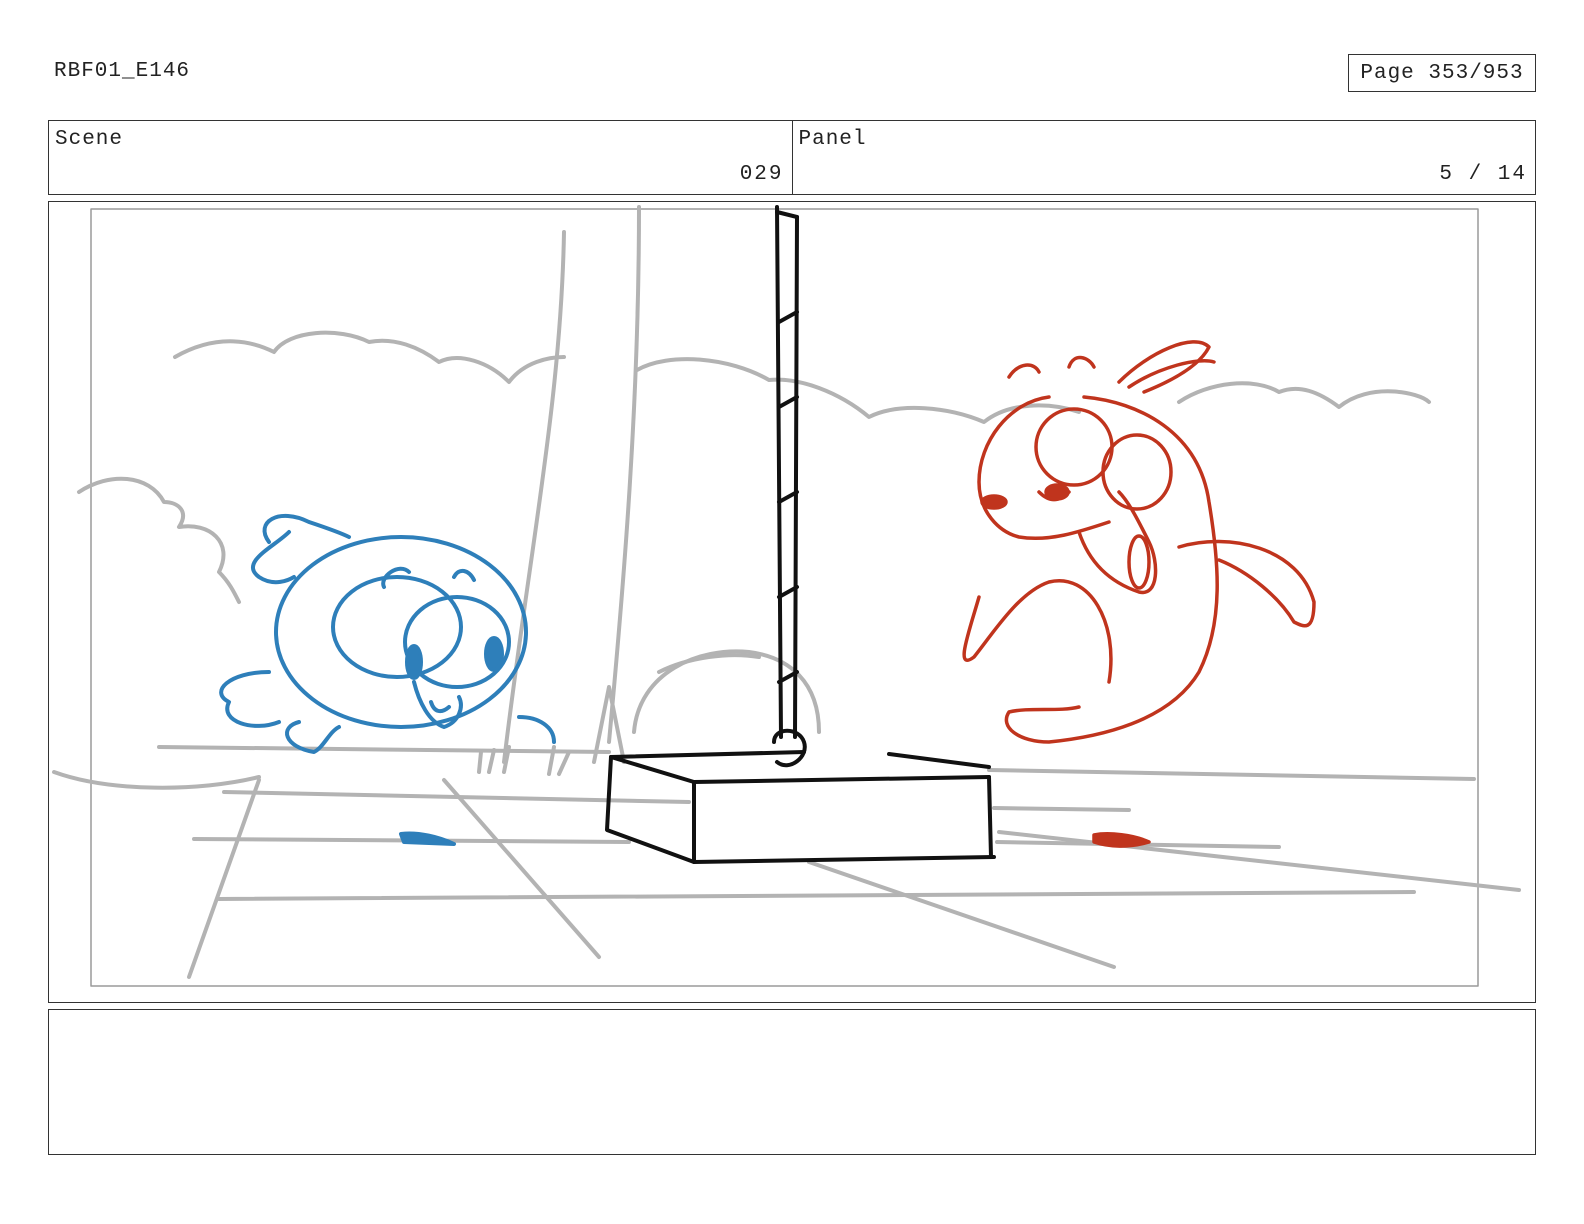 This screenshot has height=1224, width=1584. Describe the element at coordinates (1163, 157) in the screenshot. I see `panel-cell: Panel 5 / 14` at that location.